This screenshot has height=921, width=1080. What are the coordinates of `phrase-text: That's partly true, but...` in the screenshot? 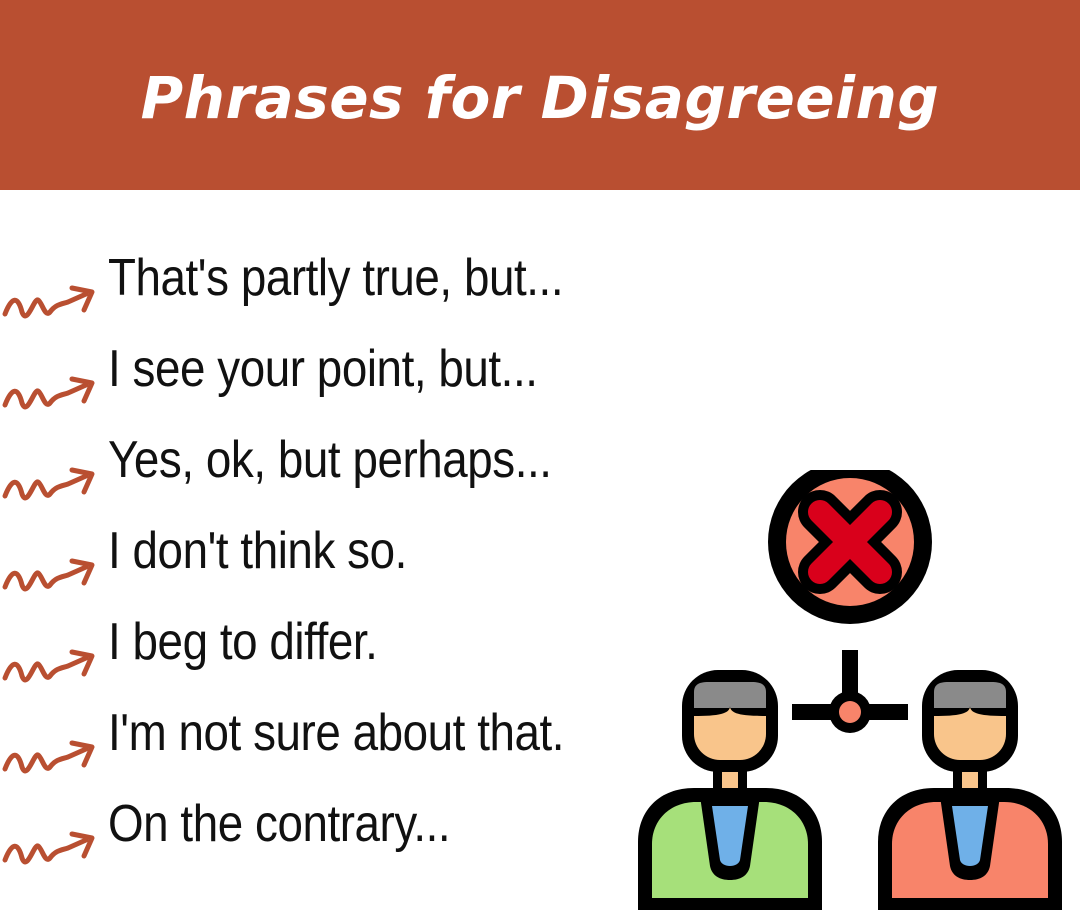 It's located at (336, 278).